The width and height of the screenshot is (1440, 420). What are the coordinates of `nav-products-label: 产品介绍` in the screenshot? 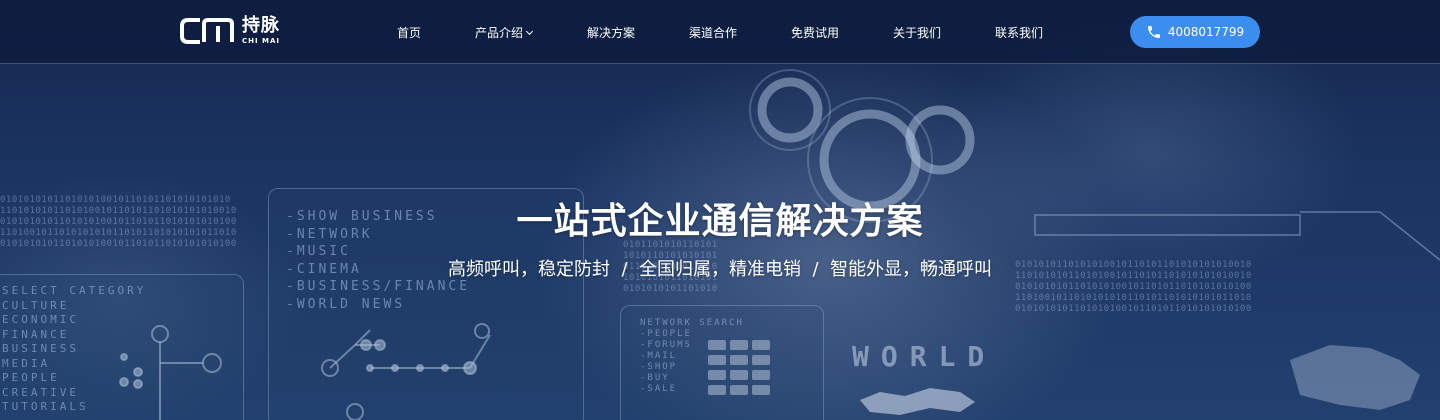 It's located at (499, 33).